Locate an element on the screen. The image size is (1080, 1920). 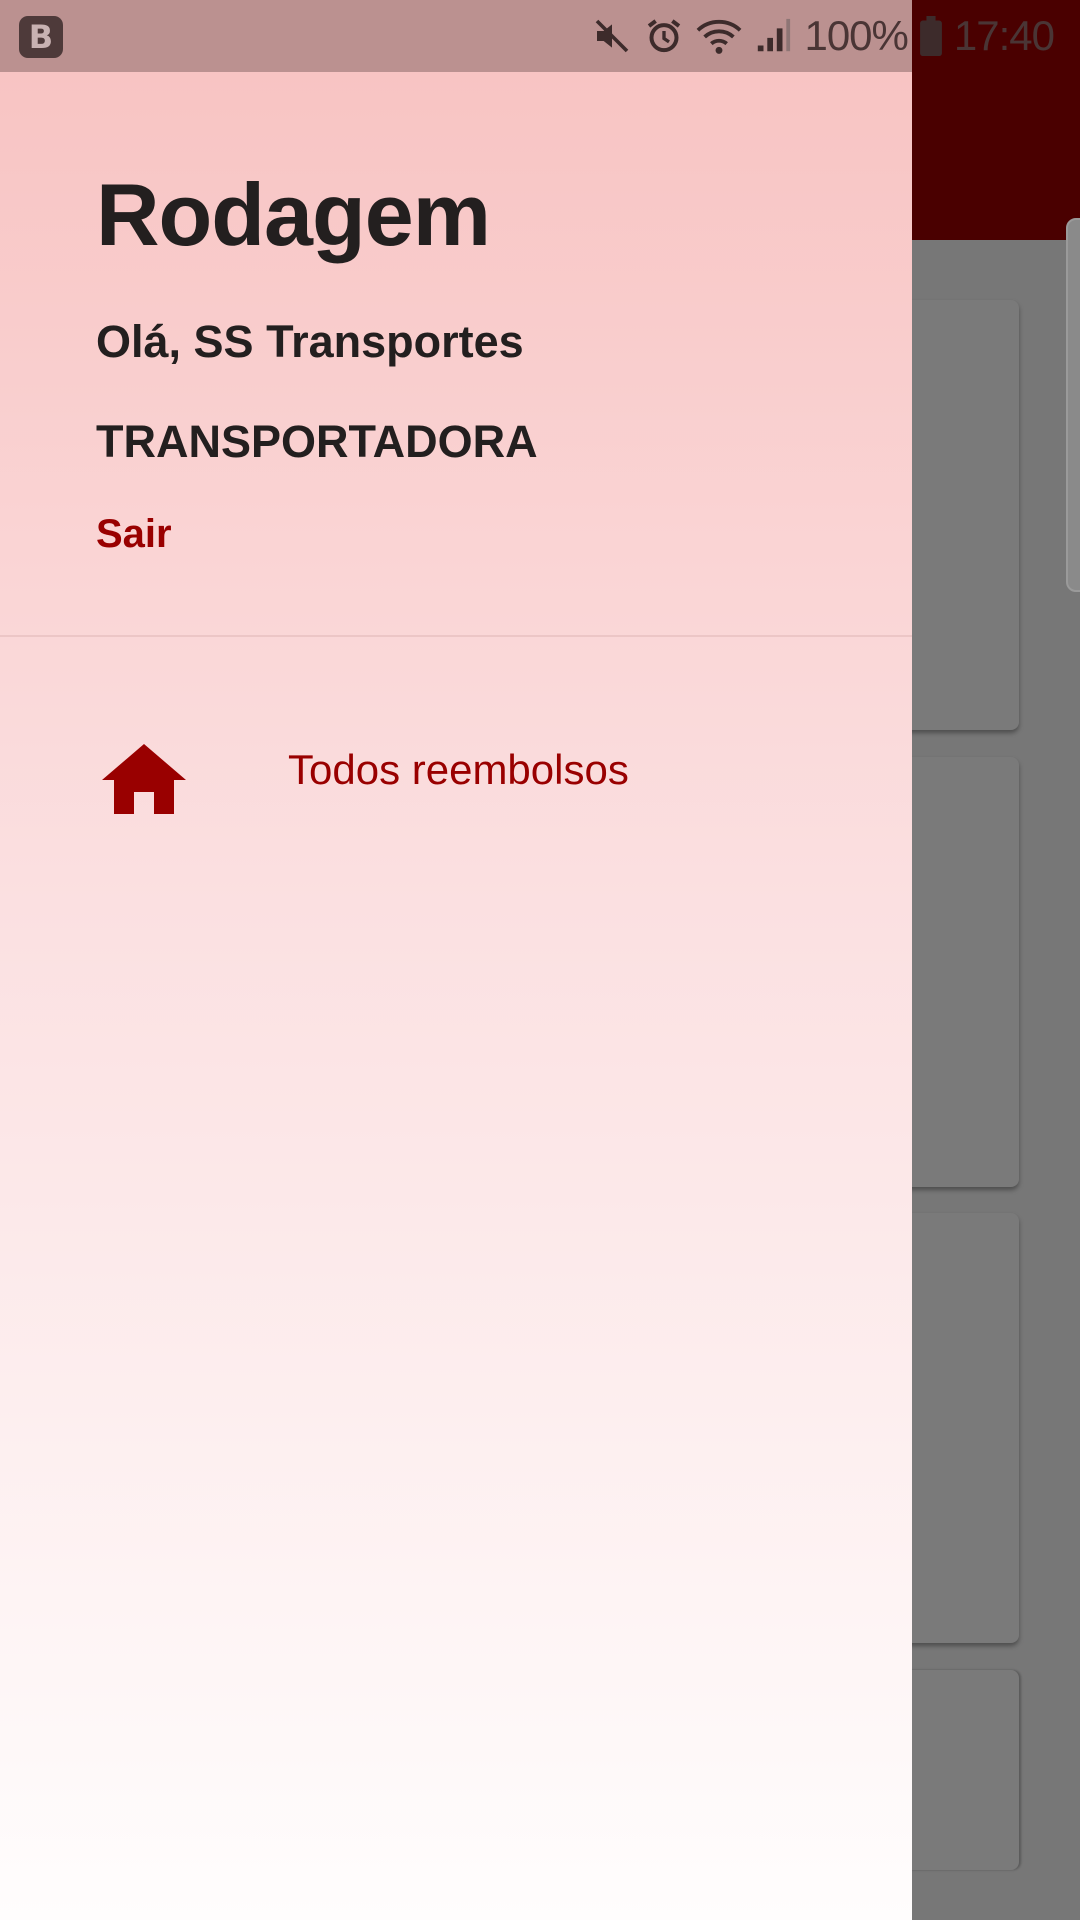
drawer-item-all-refunds: Todos reembolsos is located at coordinates (456, 782).